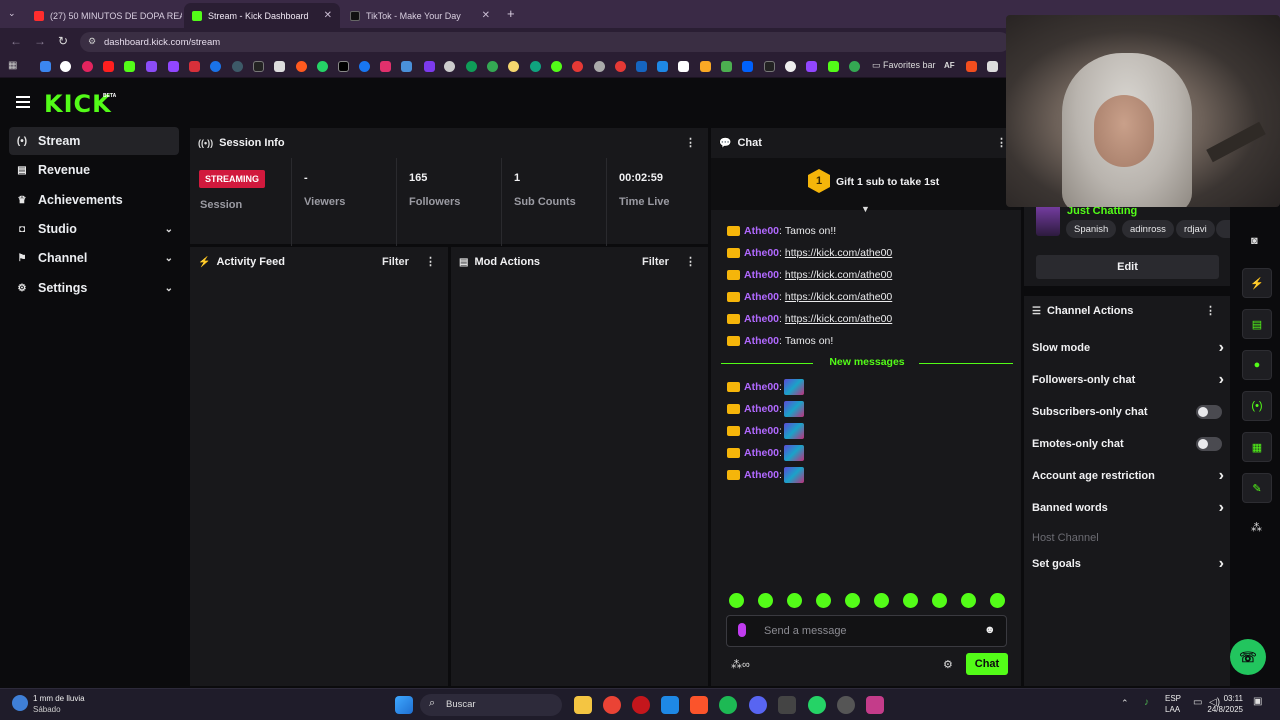  I want to click on quick-action-document-icon: ▤, so click(1257, 324).